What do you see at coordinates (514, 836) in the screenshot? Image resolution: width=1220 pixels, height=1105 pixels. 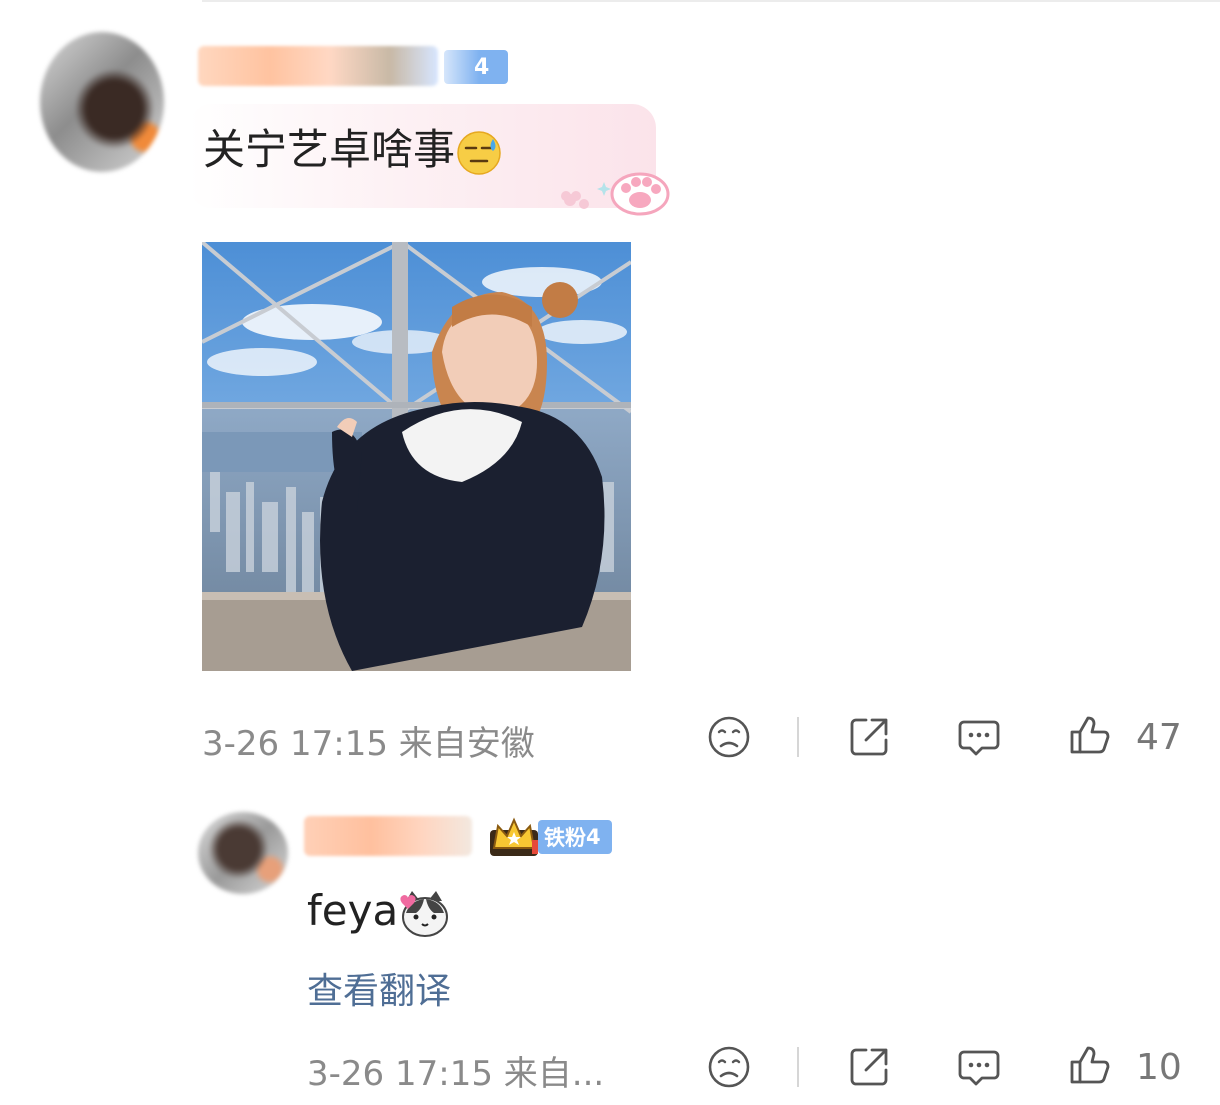 I see `crown-icon` at bounding box center [514, 836].